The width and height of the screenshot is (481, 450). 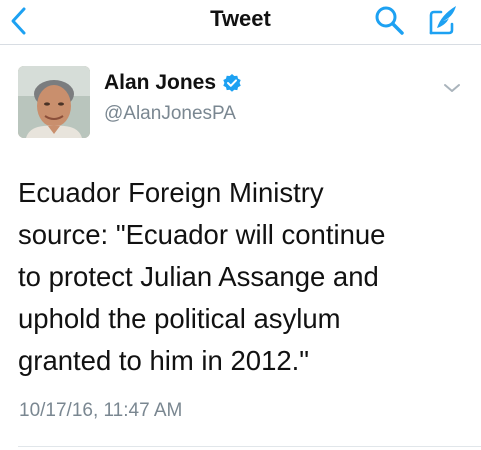 I want to click on chevron-down-icon, so click(x=452, y=88).